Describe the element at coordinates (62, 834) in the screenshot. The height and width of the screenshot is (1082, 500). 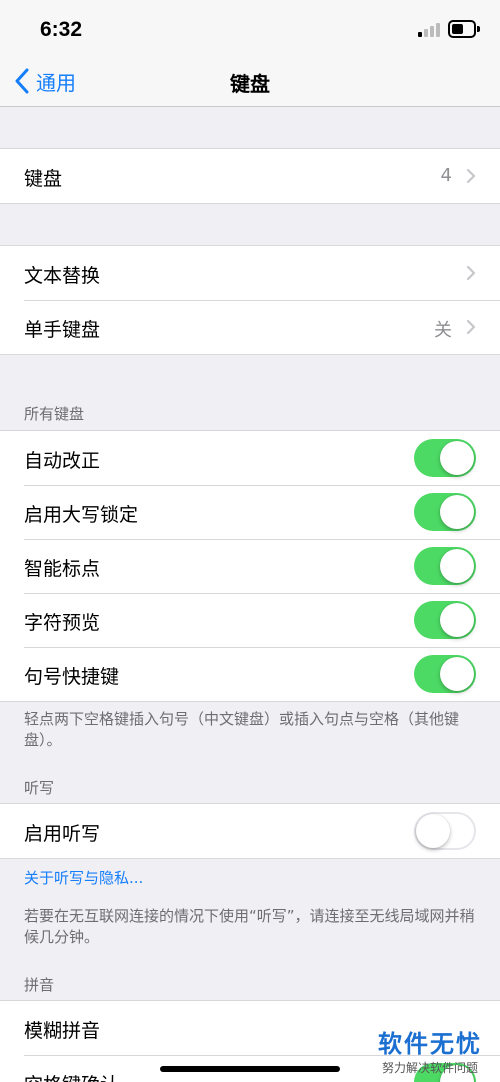
I see `row-label: 启用听写` at that location.